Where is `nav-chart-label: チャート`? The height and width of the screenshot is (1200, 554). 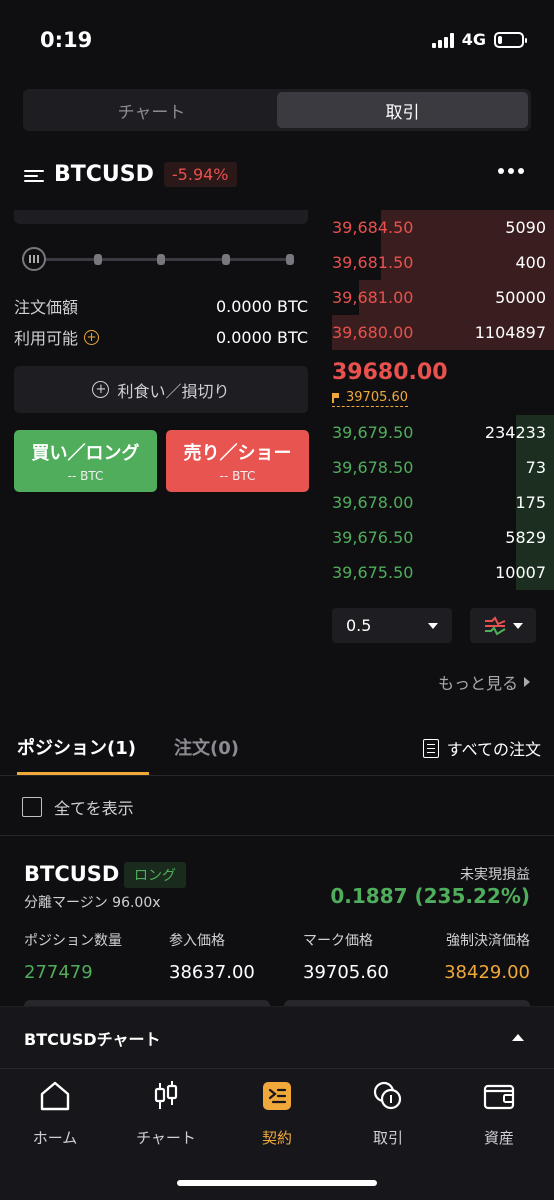
nav-chart-label: チャート is located at coordinates (166, 1138).